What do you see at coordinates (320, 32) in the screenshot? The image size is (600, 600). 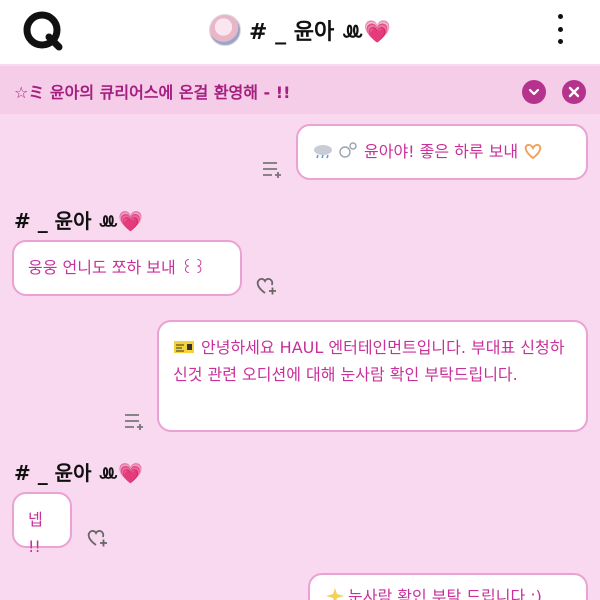 I see `chat-title: # _ 윤아 ꔛ💗` at bounding box center [320, 32].